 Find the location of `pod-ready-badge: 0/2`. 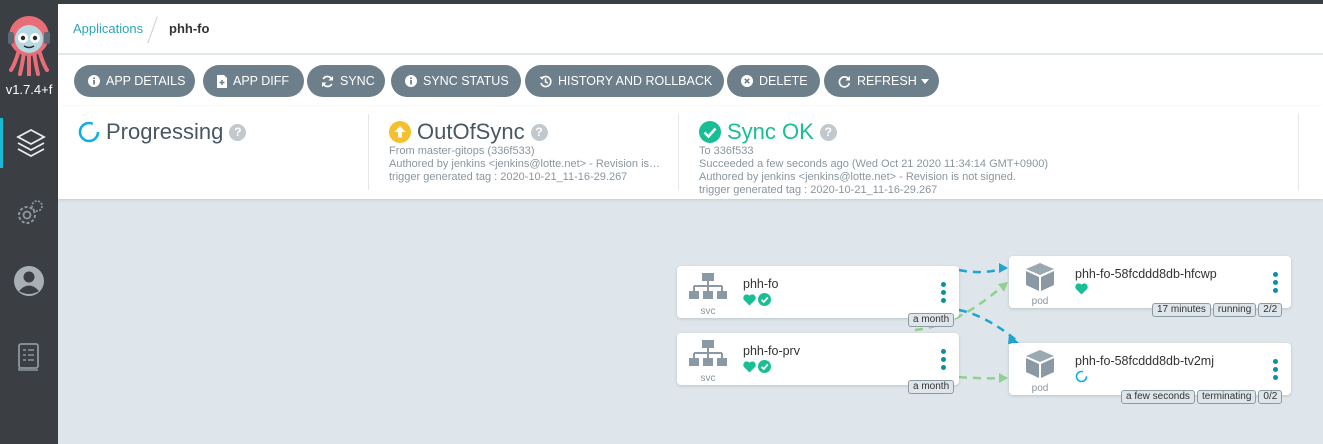

pod-ready-badge: 0/2 is located at coordinates (1270, 397).